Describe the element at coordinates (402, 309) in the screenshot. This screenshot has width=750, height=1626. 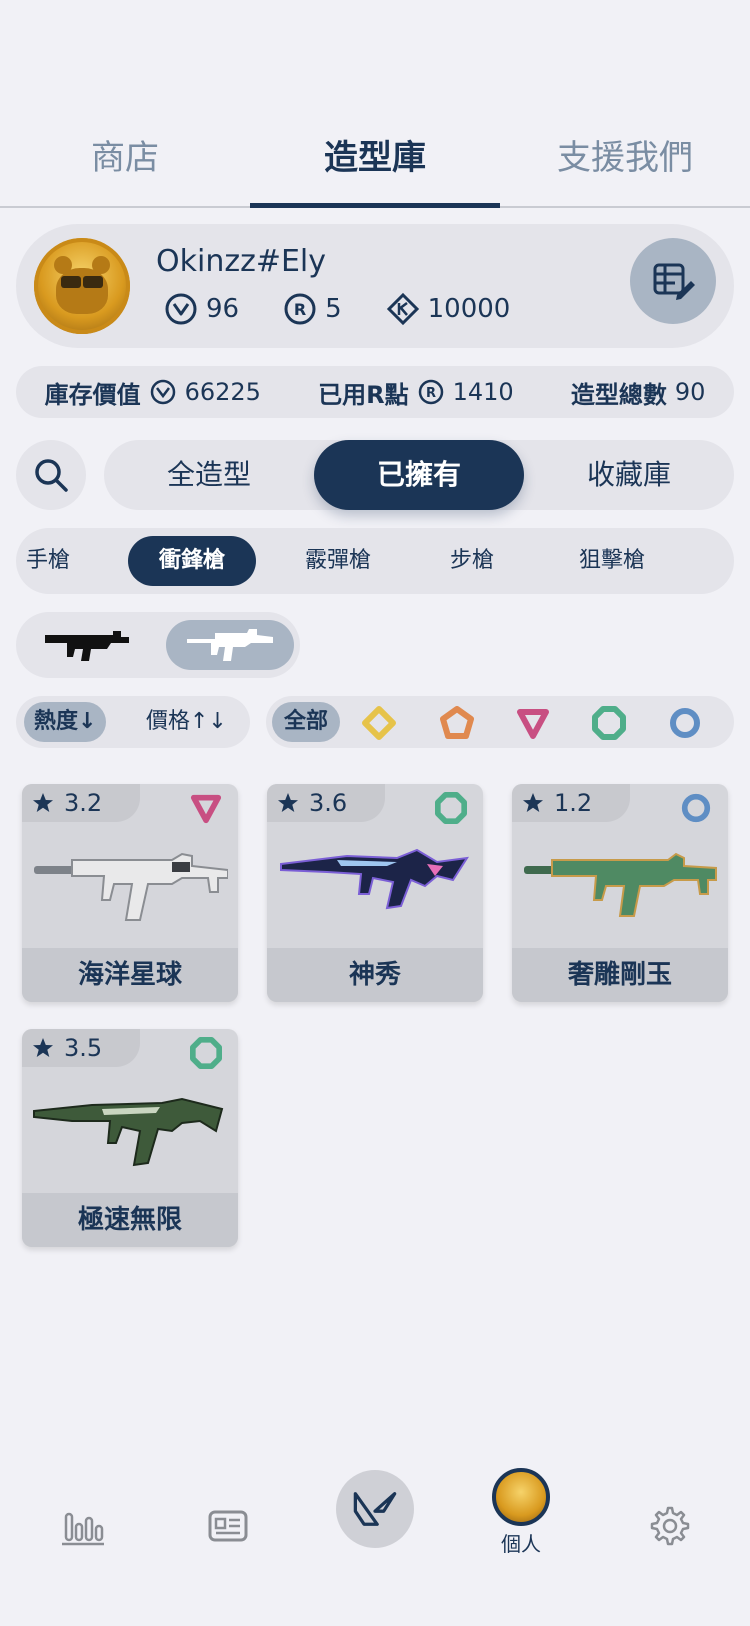
I see `kingdom-credits-icon` at that location.